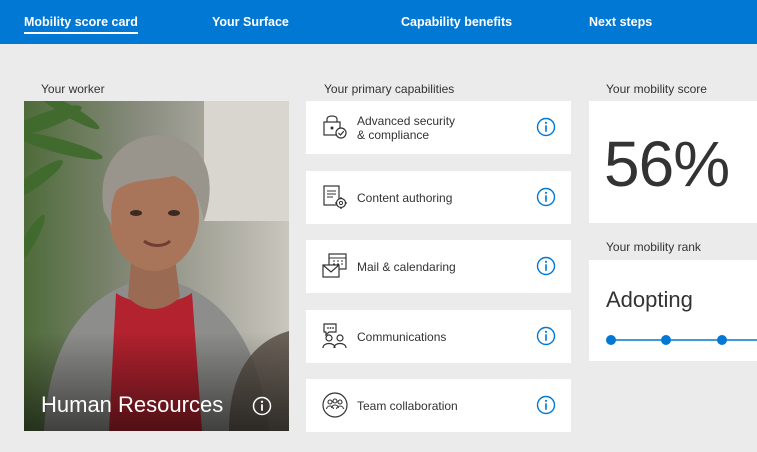  What do you see at coordinates (407, 405) in the screenshot?
I see `capability-label: Team collaboration` at bounding box center [407, 405].